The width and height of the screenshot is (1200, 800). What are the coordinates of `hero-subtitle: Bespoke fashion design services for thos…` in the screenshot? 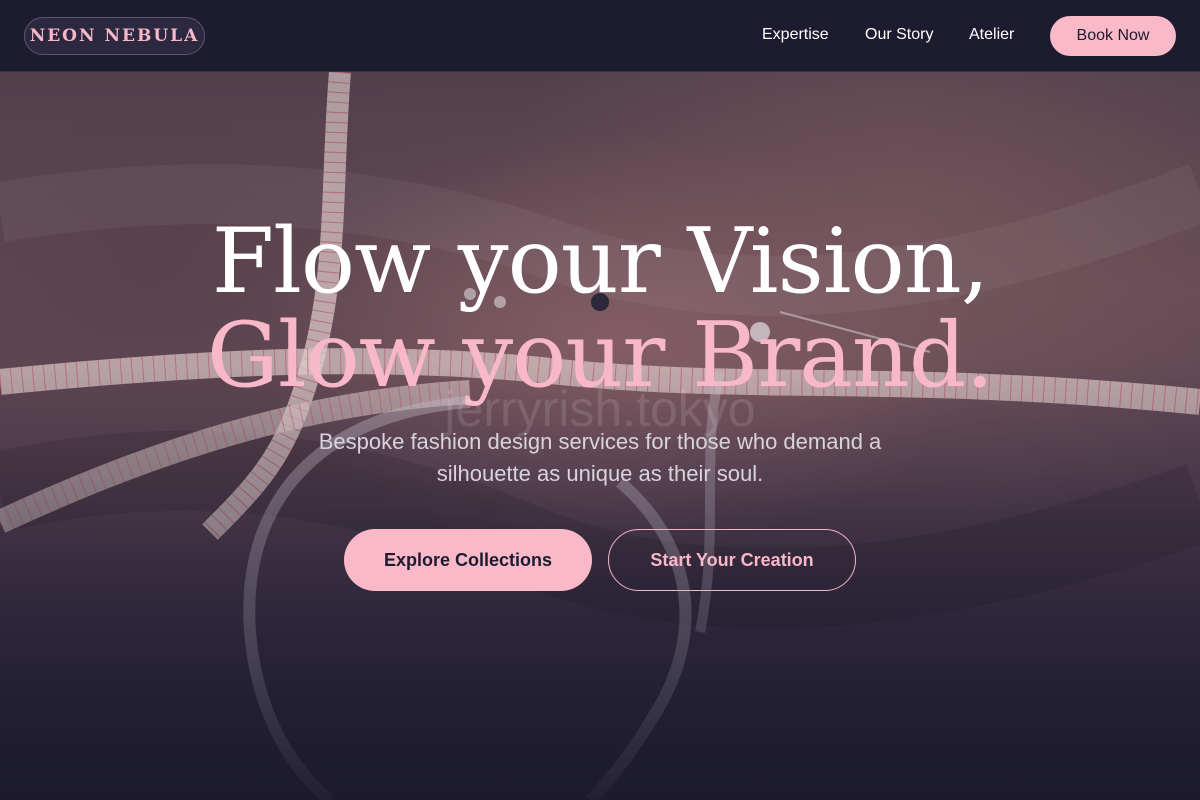 It's located at (600, 457).